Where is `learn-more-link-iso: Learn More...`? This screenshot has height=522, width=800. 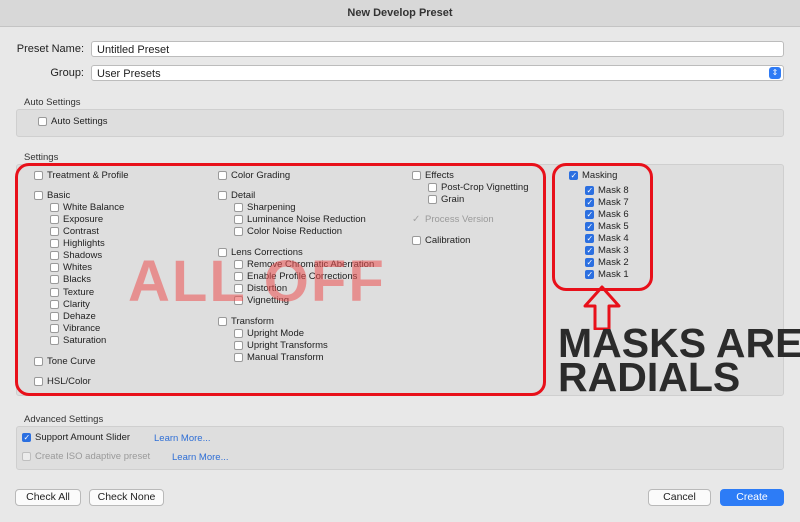
learn-more-link-iso: Learn More... is located at coordinates (200, 457).